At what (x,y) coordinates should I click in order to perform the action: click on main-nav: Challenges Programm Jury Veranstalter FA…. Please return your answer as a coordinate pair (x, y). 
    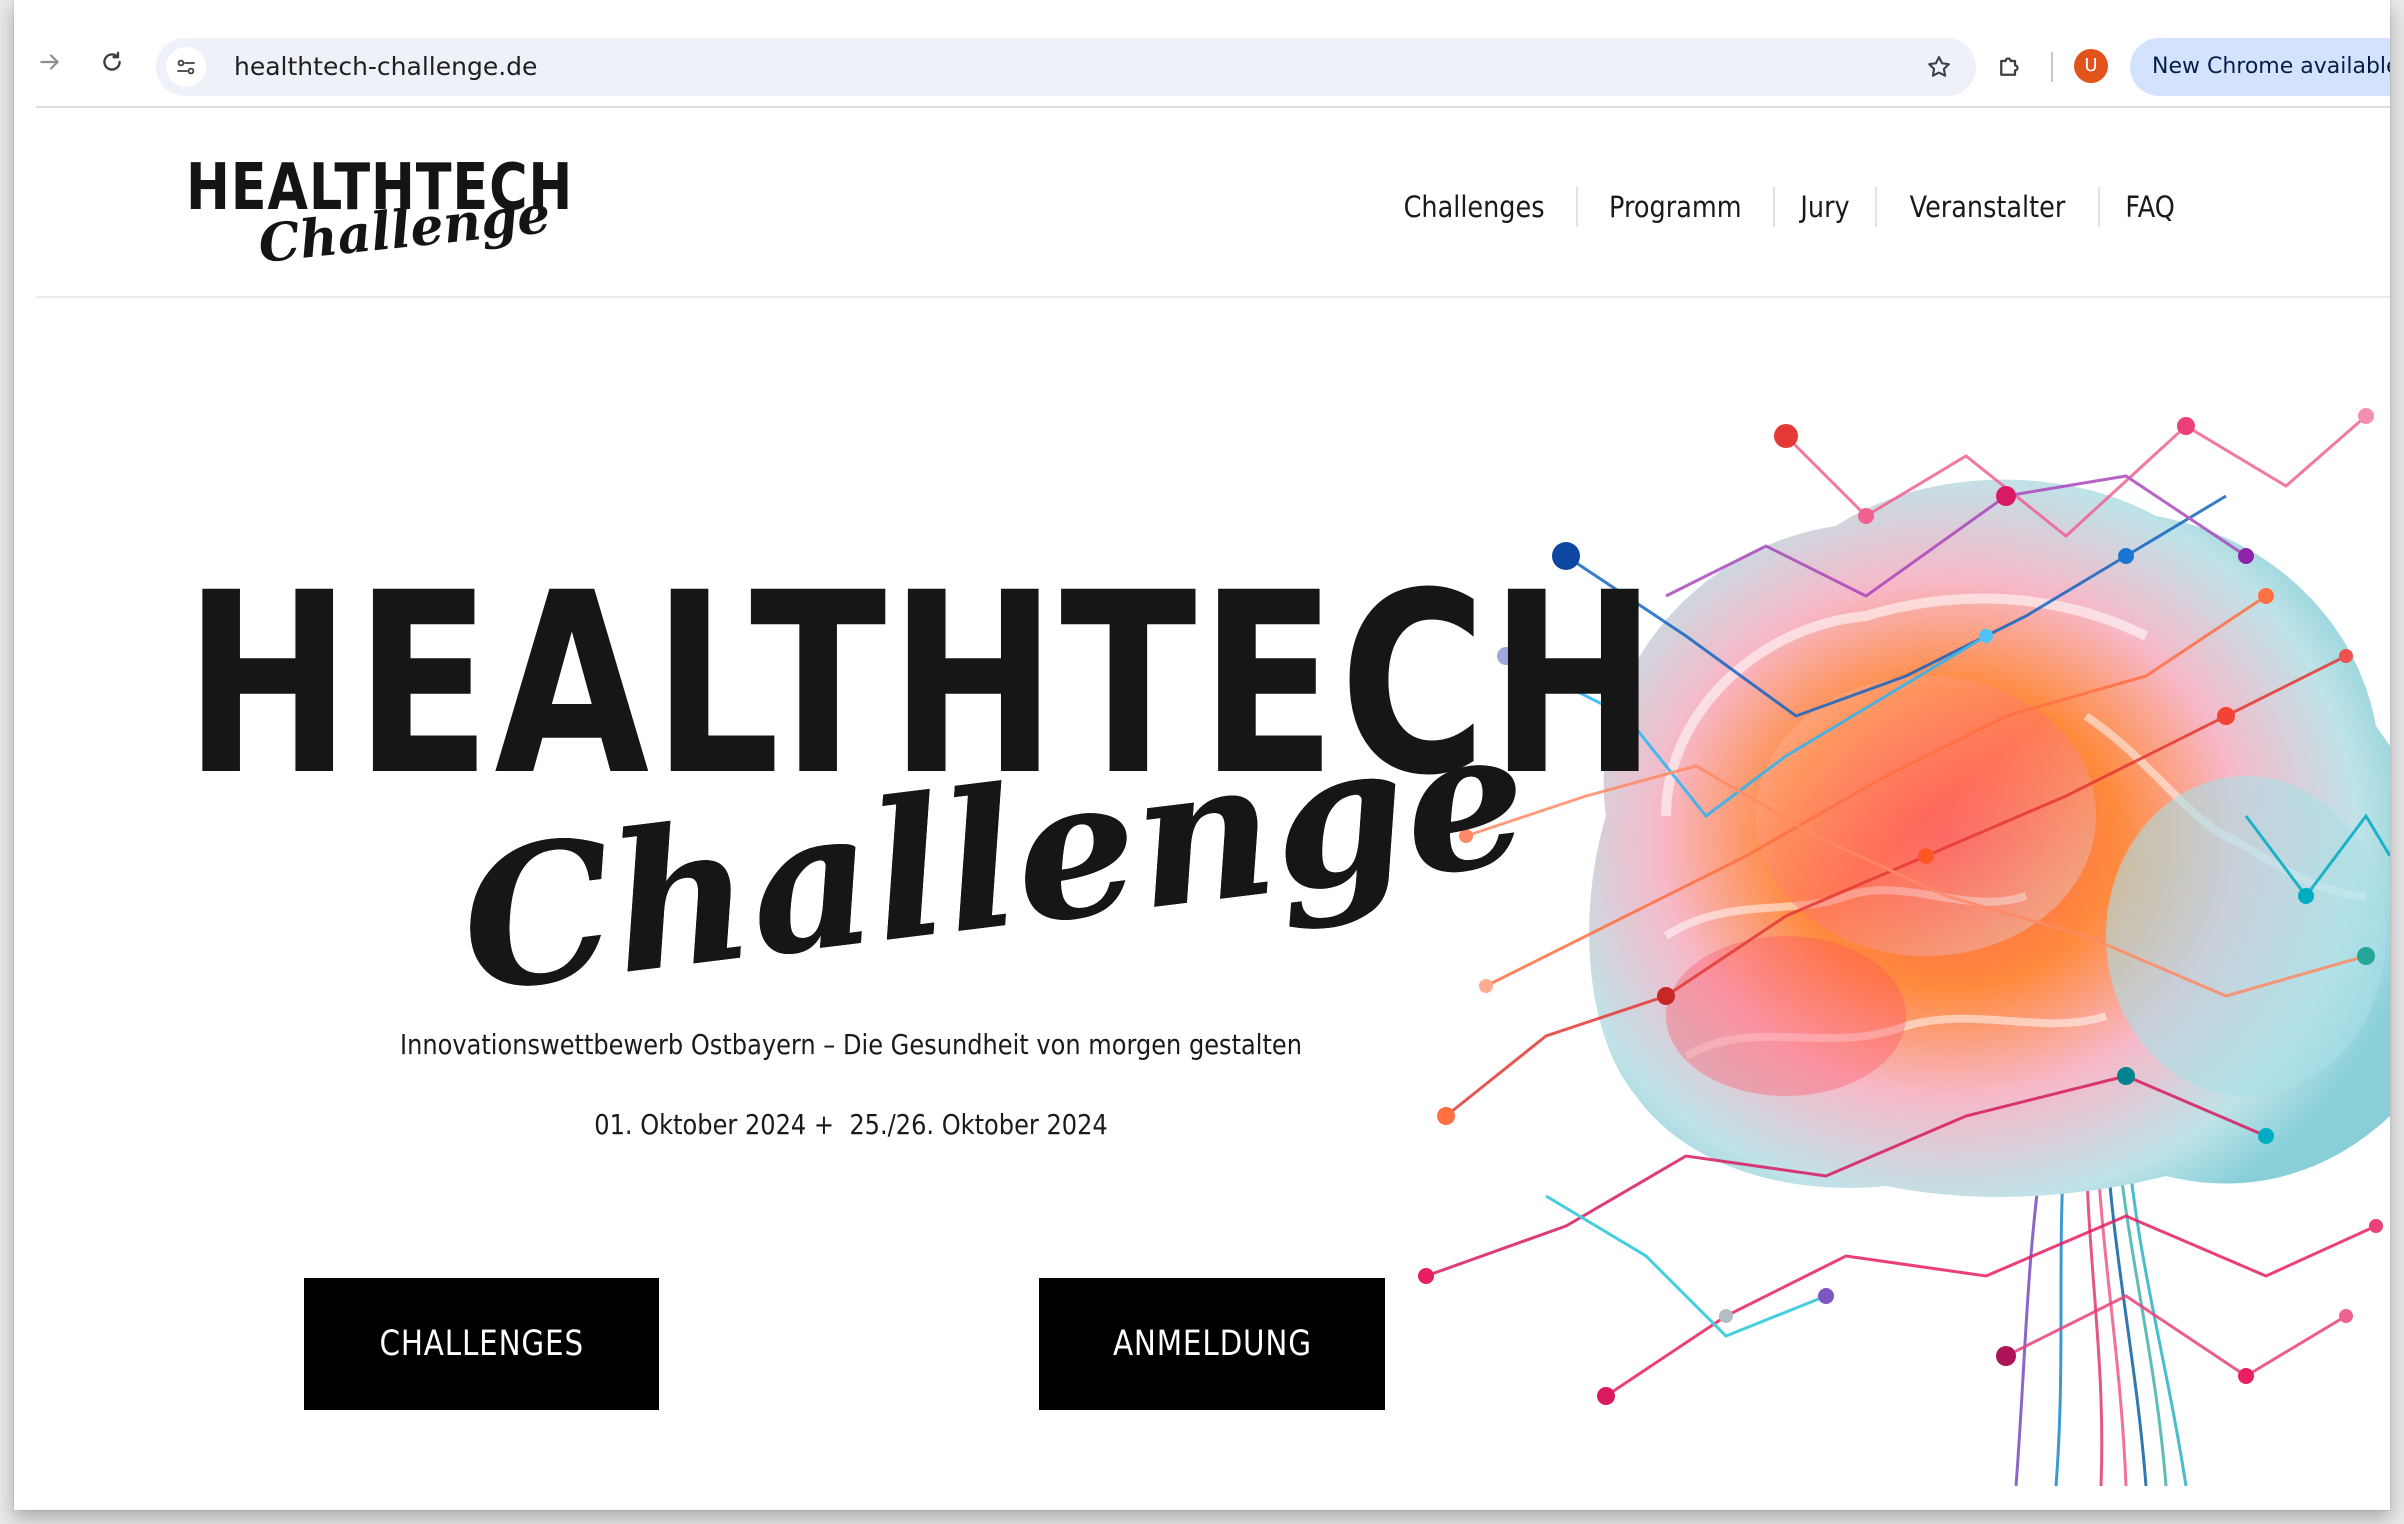
    Looking at the image, I should click on (1786, 207).